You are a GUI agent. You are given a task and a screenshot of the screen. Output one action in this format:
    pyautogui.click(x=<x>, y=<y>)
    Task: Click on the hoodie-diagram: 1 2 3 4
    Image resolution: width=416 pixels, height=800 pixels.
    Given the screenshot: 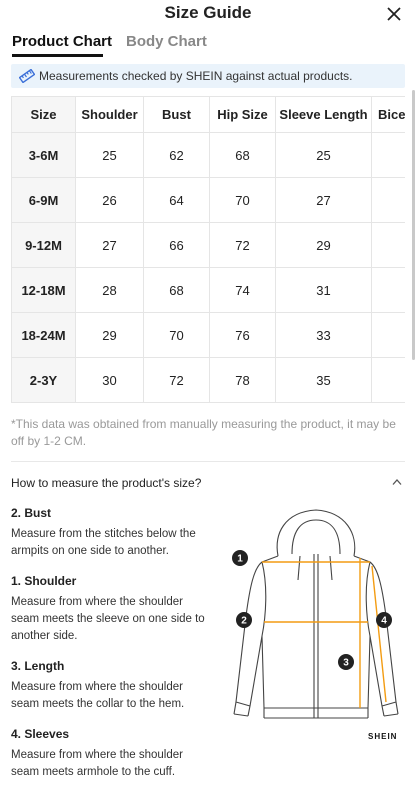 What is the action you would take?
    pyautogui.click(x=315, y=614)
    